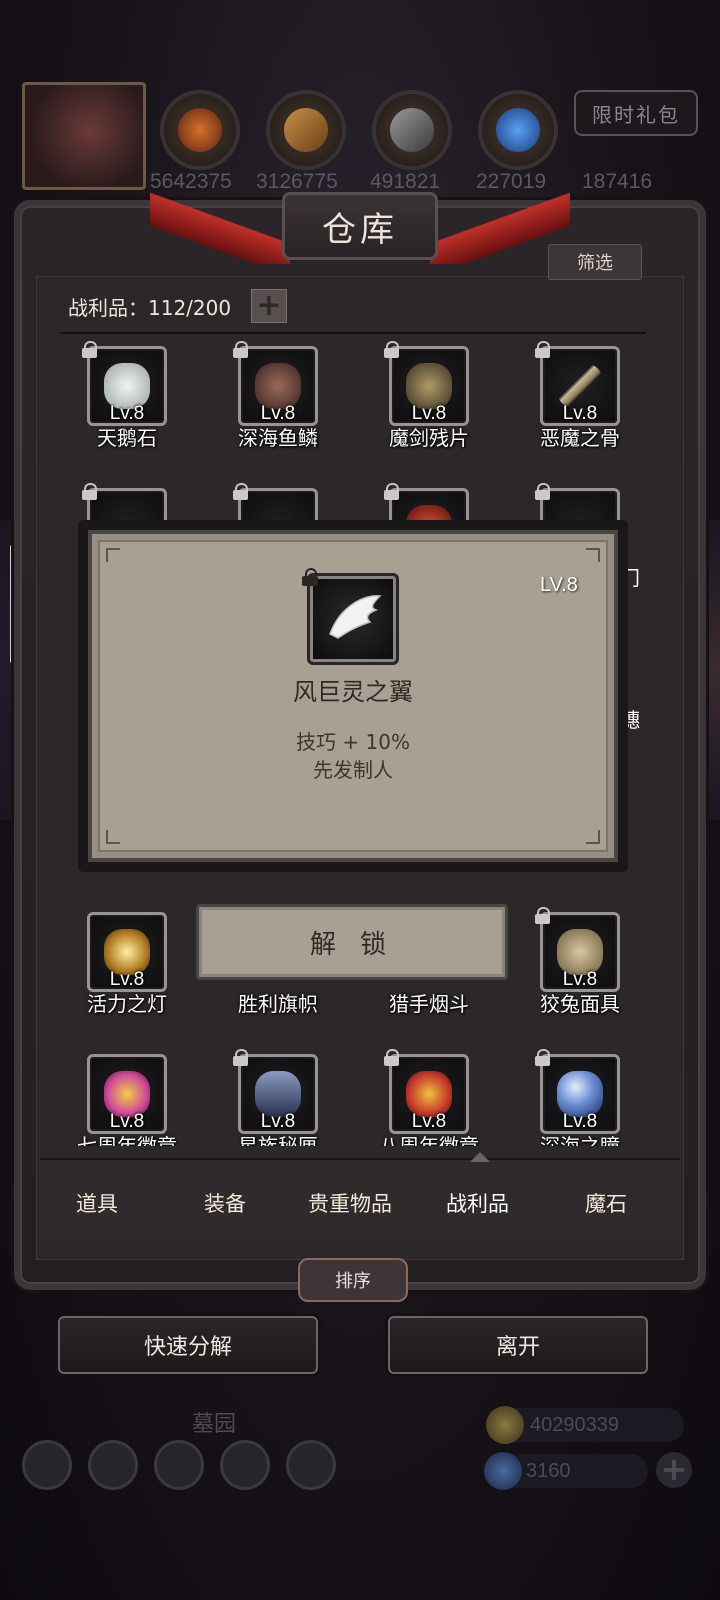 This screenshot has height=1600, width=720. I want to click on inventory-item: Lv.8 深海鱼鳞, so click(278, 395).